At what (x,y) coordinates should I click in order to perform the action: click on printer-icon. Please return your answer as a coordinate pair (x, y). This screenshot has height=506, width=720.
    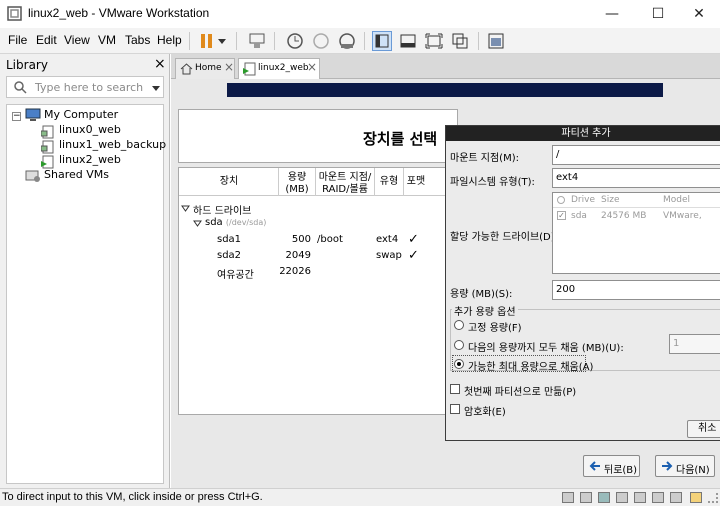
    Looking at the image, I should click on (658, 497).